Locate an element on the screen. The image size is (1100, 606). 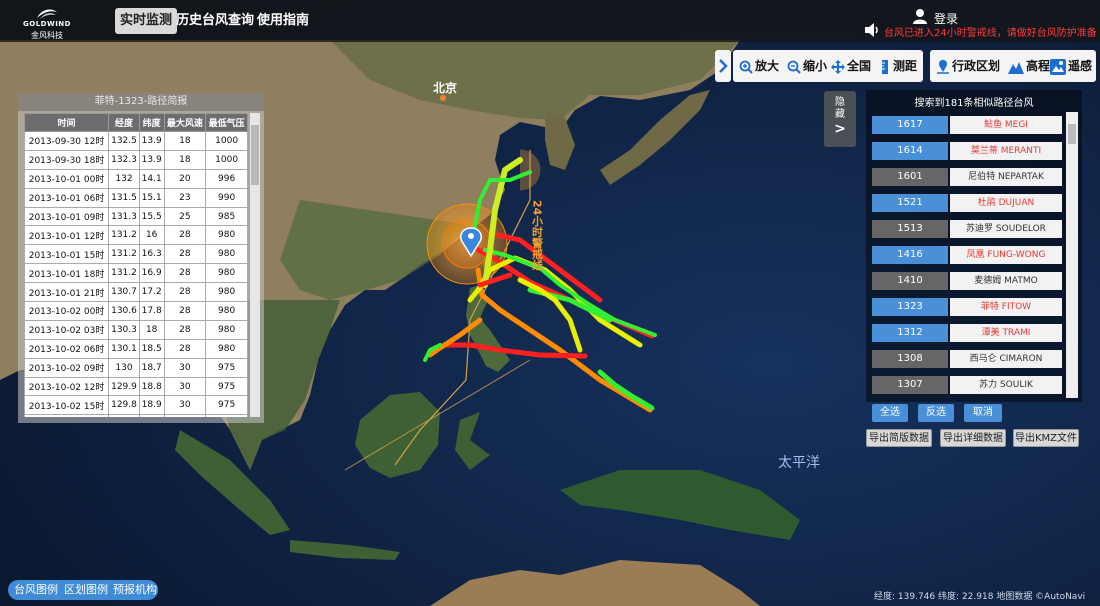
cancel-selection-button: 取消 is located at coordinates (983, 413).